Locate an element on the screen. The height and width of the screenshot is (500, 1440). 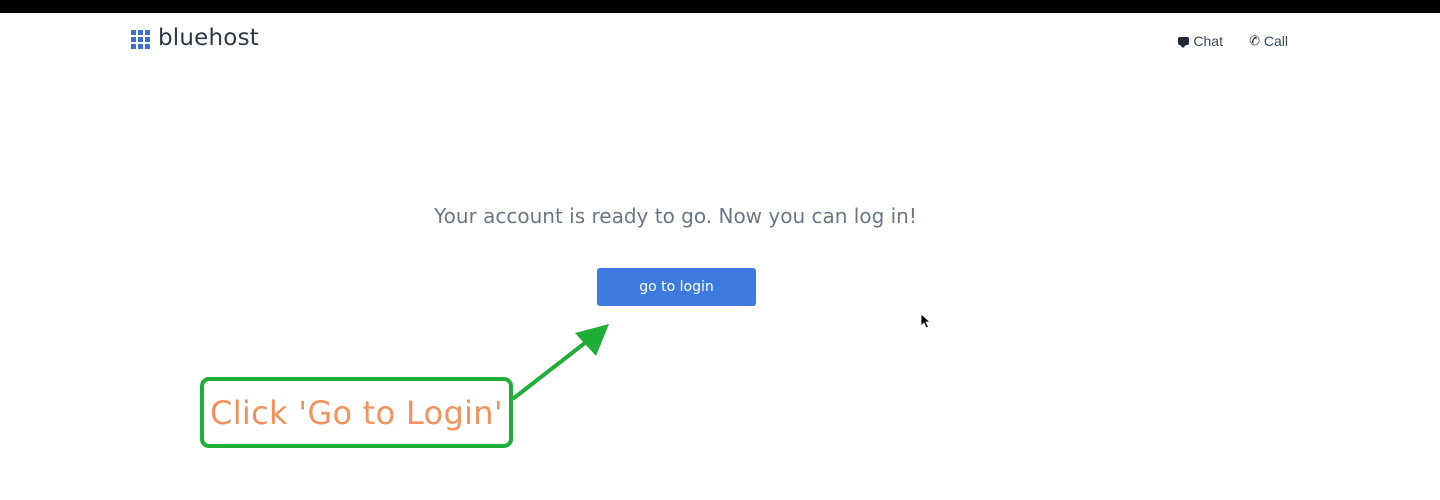
annotation-callout: Click 'Go to Login' is located at coordinates (356, 412).